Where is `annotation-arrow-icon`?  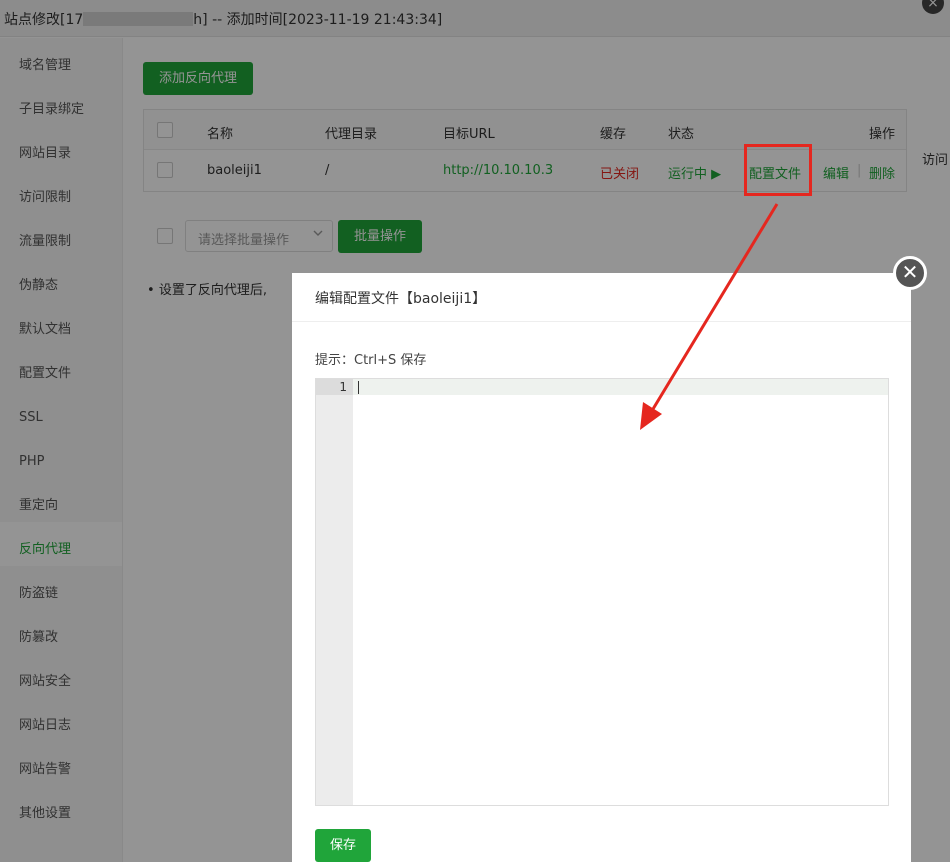 annotation-arrow-icon is located at coordinates (709, 316).